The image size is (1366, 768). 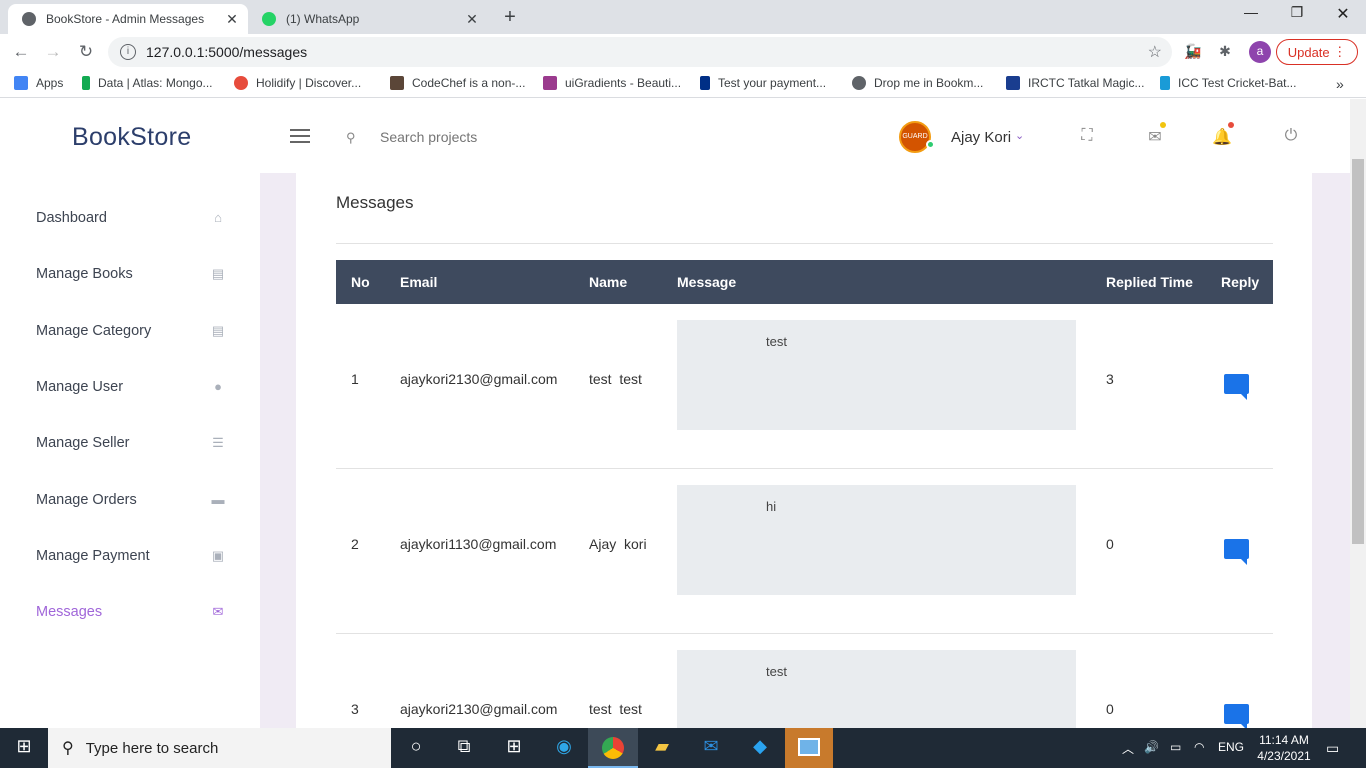 I want to click on divider, so click(x=804, y=243).